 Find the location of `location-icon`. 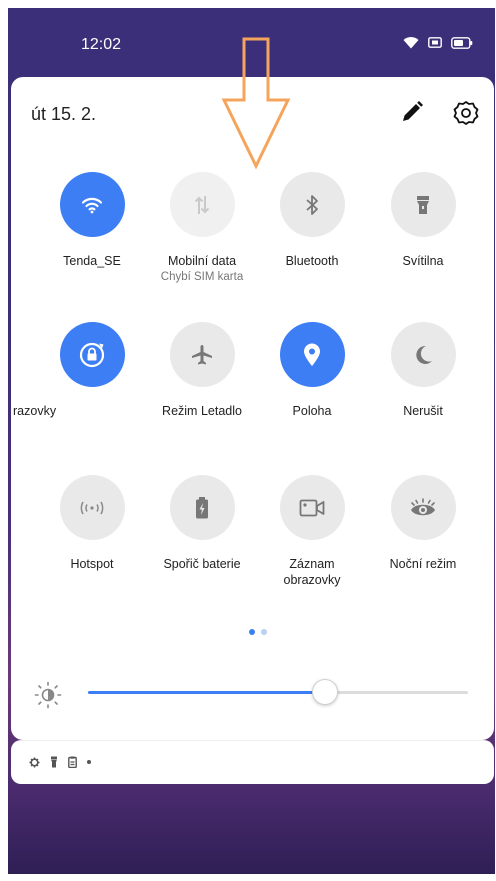

location-icon is located at coordinates (312, 354).